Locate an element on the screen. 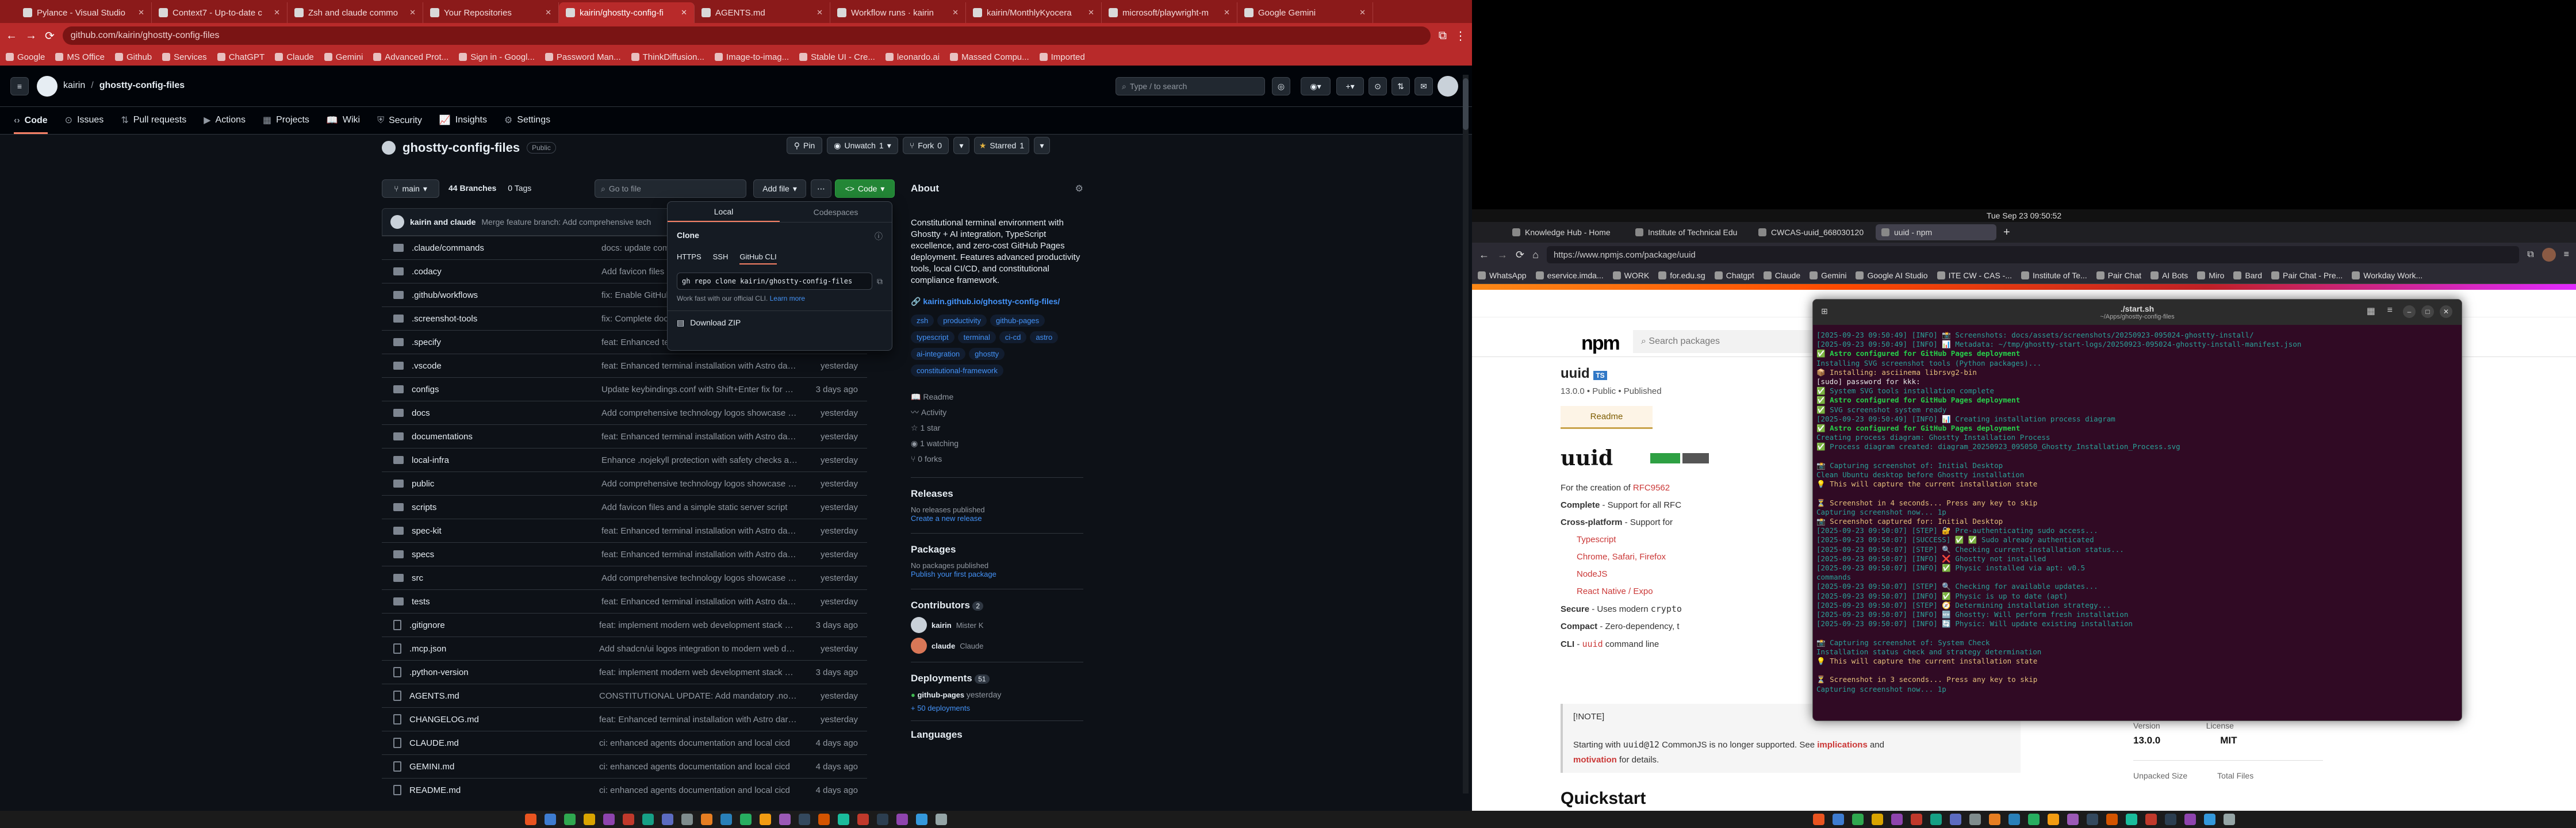  file-name: .specify is located at coordinates (506, 342).